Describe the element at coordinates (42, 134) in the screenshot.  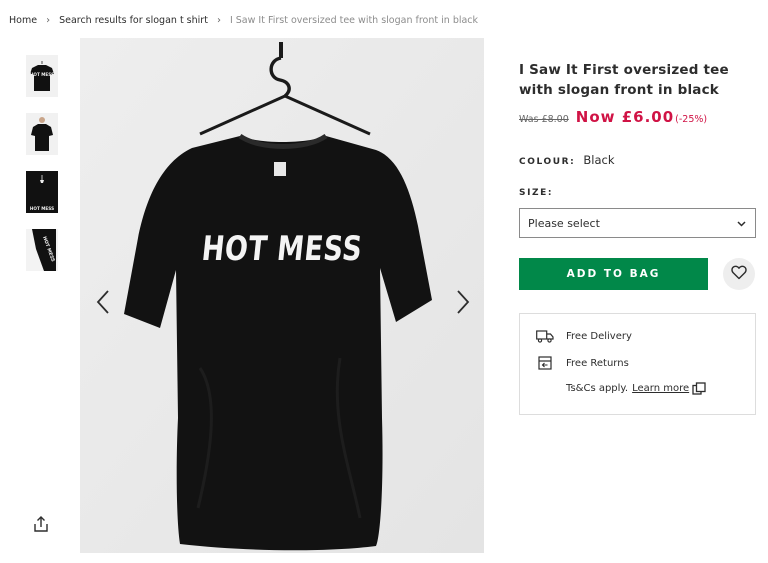
I see `thumbnail-model` at that location.